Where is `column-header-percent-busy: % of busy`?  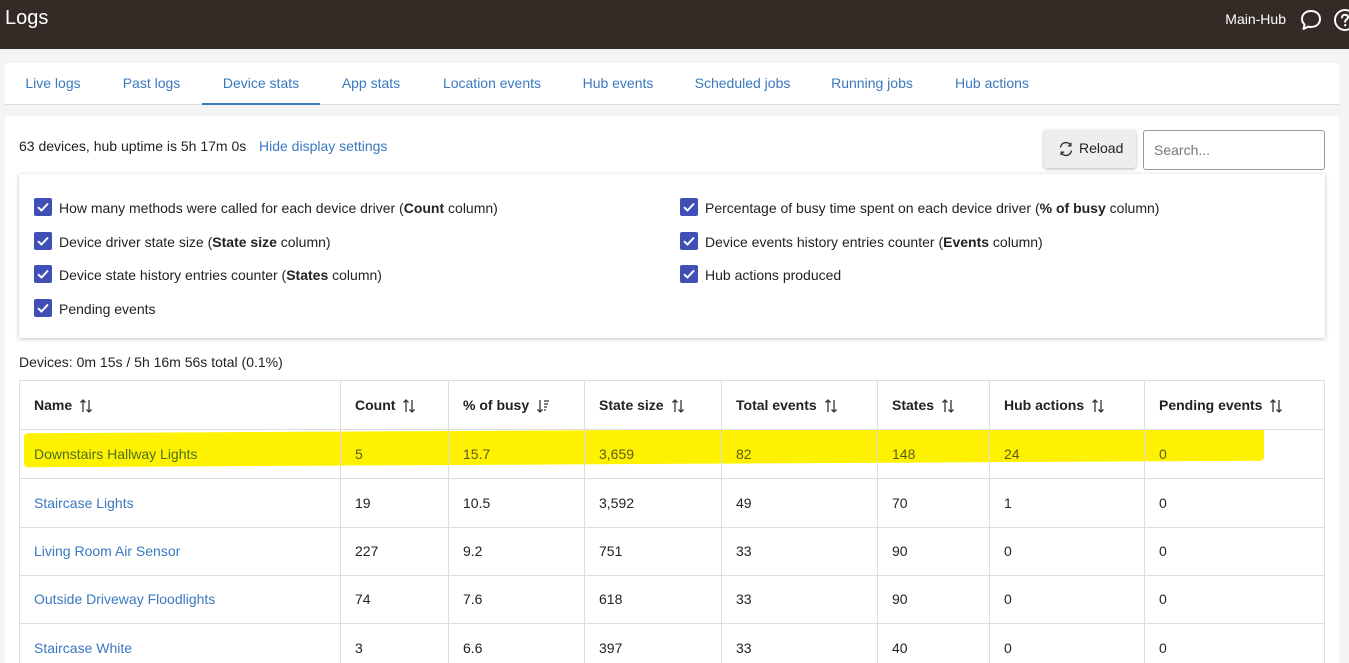 column-header-percent-busy: % of busy is located at coordinates (500, 405).